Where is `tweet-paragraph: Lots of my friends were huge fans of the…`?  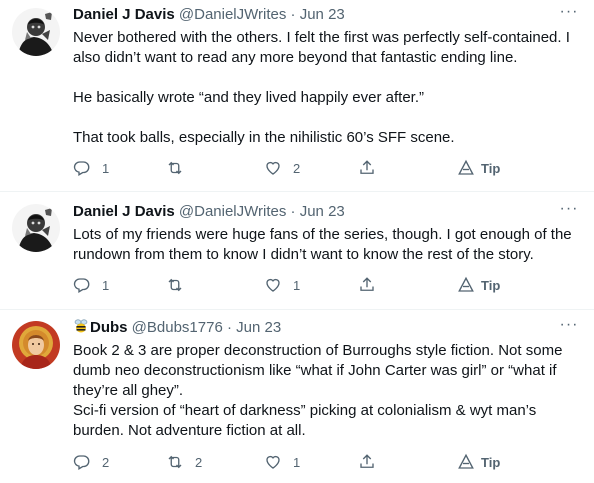 tweet-paragraph: Lots of my friends were huge fans of the… is located at coordinates (322, 244).